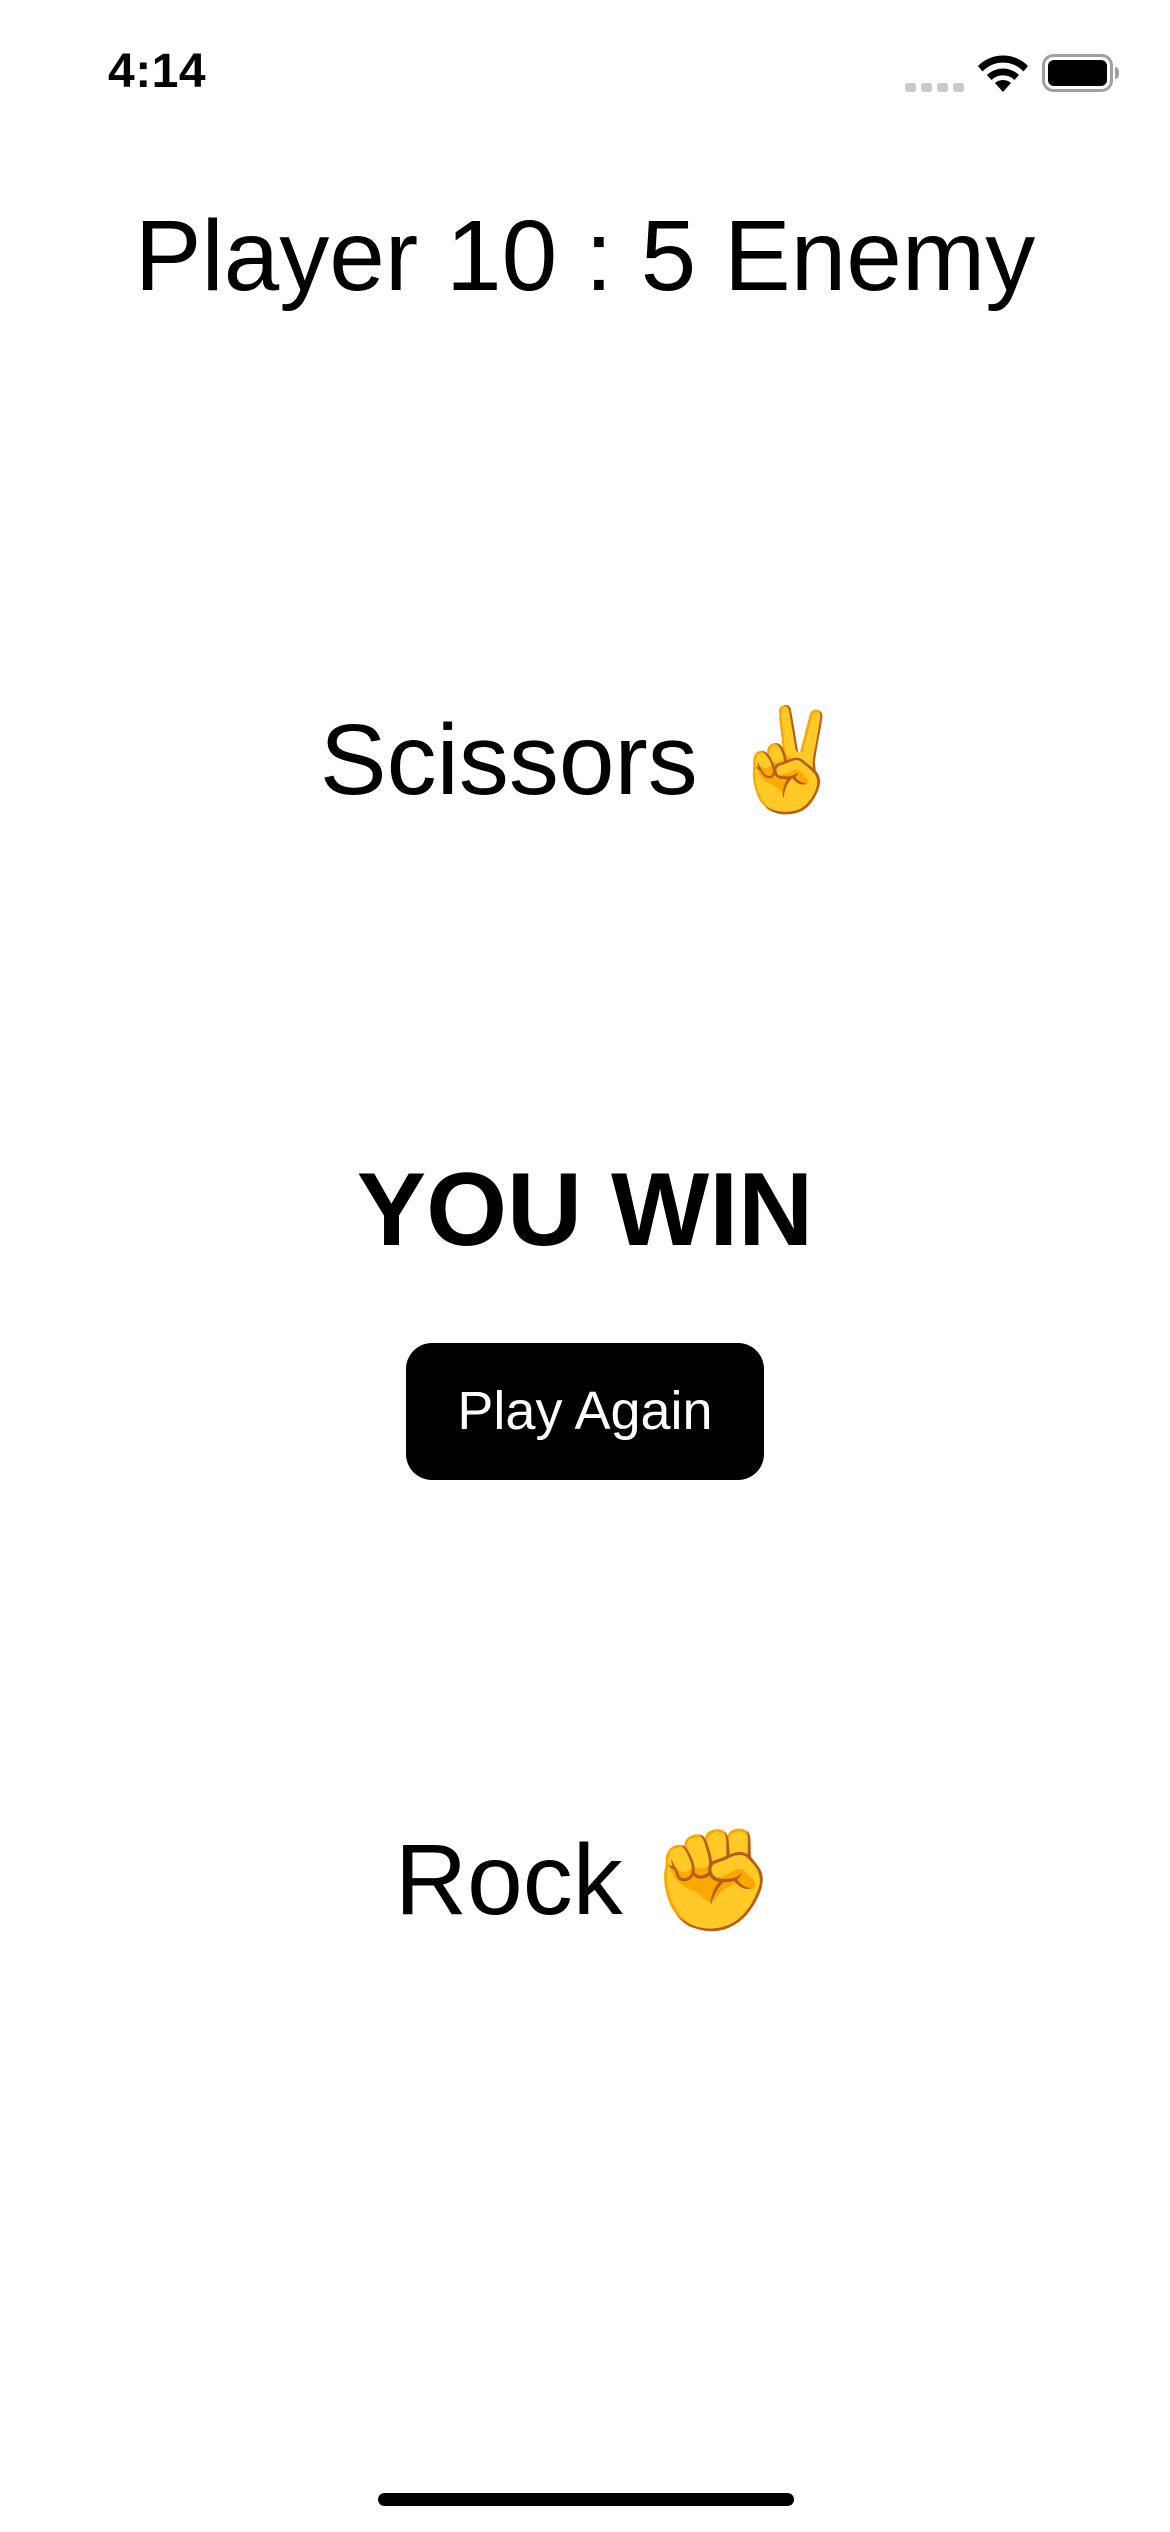 The height and width of the screenshot is (2532, 1170). I want to click on enemy-move-label: Scissors ✌️, so click(585, 760).